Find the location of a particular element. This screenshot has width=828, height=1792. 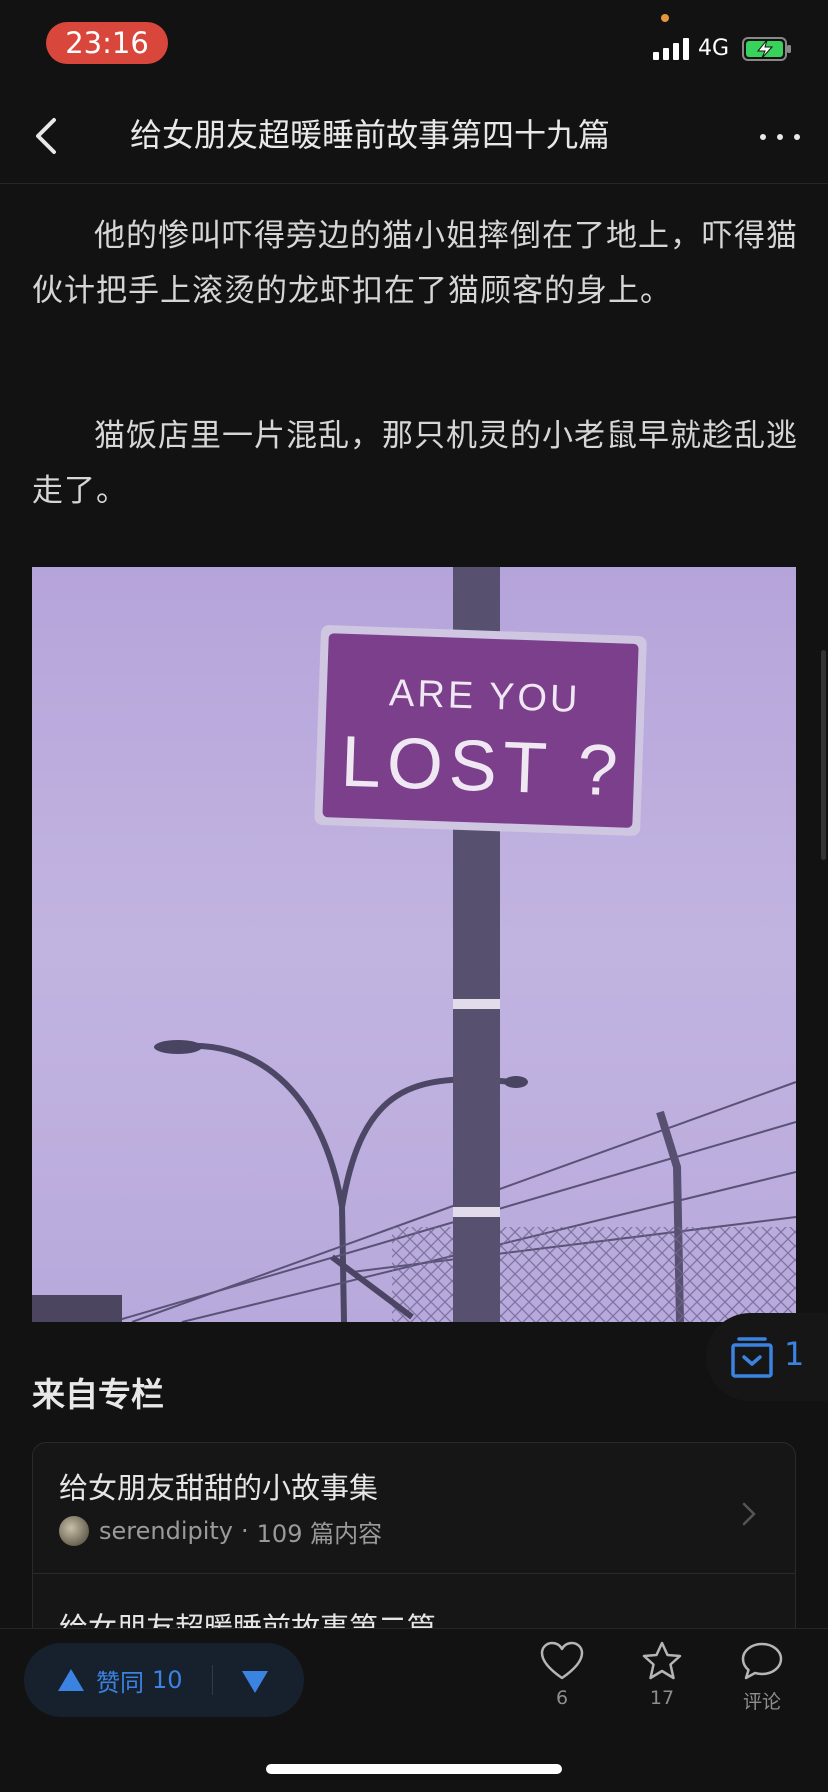

comment-icon is located at coordinates (762, 1661).